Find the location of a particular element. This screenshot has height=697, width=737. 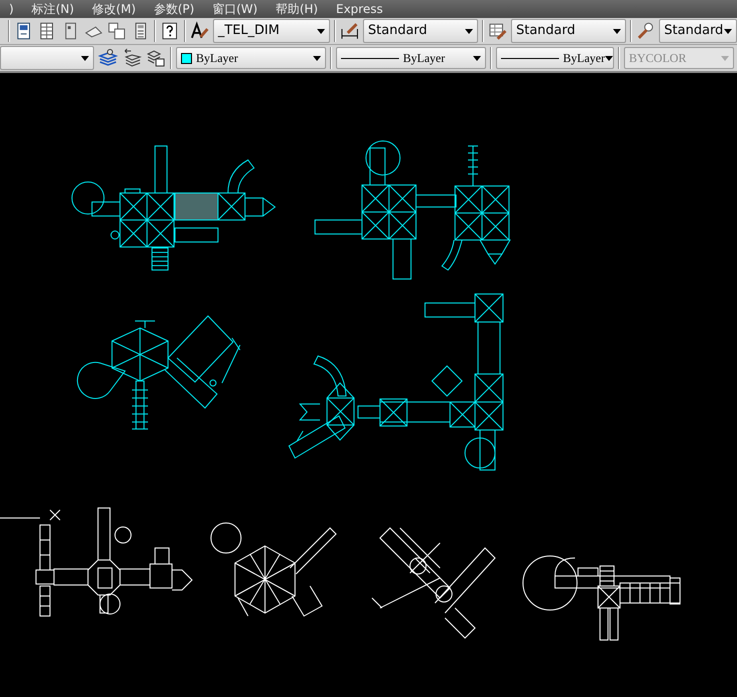

help-icon is located at coordinates (170, 31).